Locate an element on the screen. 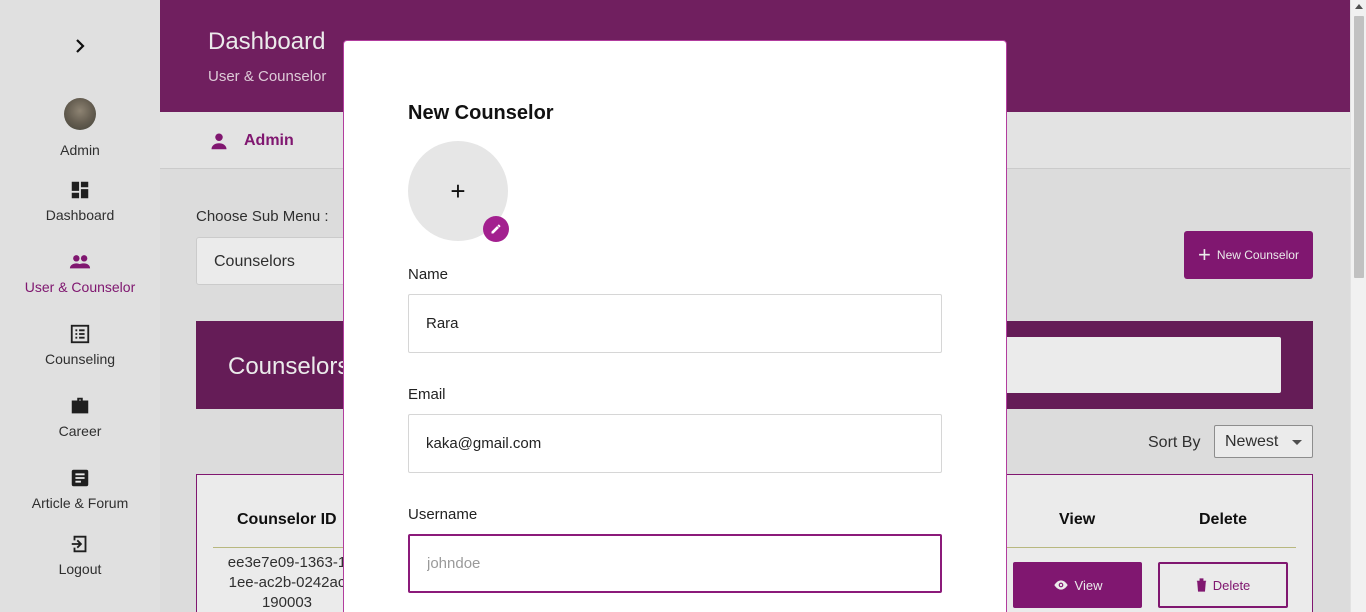 The width and height of the screenshot is (1366, 612). email-field is located at coordinates (675, 443).